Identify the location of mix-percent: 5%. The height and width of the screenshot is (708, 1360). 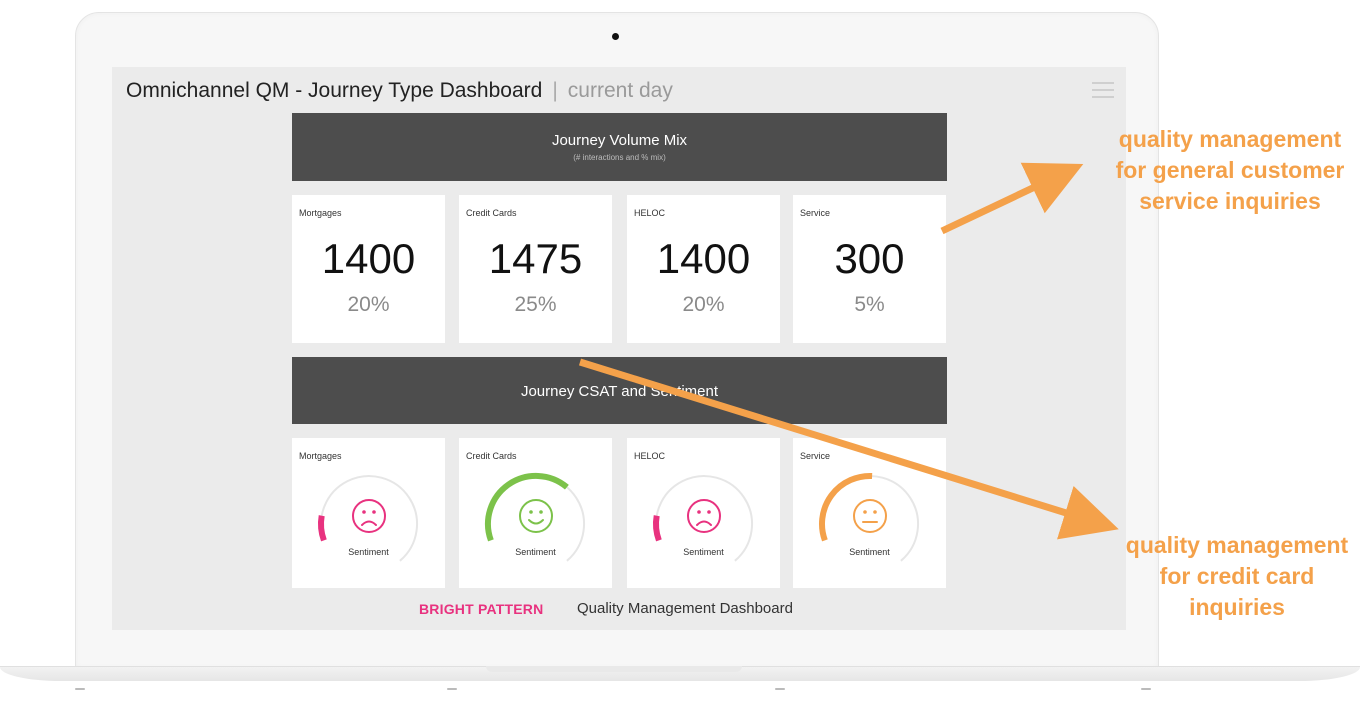
(869, 304).